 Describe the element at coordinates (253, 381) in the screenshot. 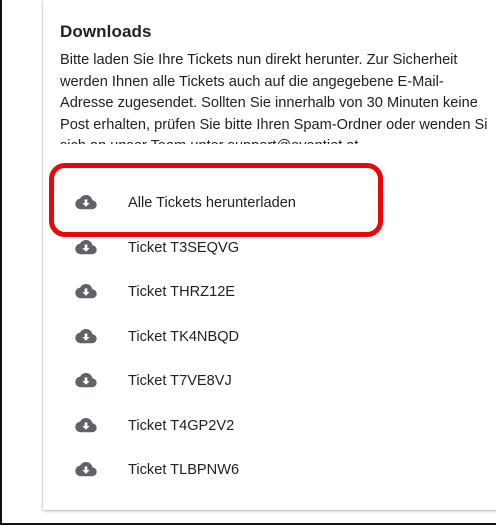

I see `download-ticket-button: Ticket T7VE8VJ` at that location.